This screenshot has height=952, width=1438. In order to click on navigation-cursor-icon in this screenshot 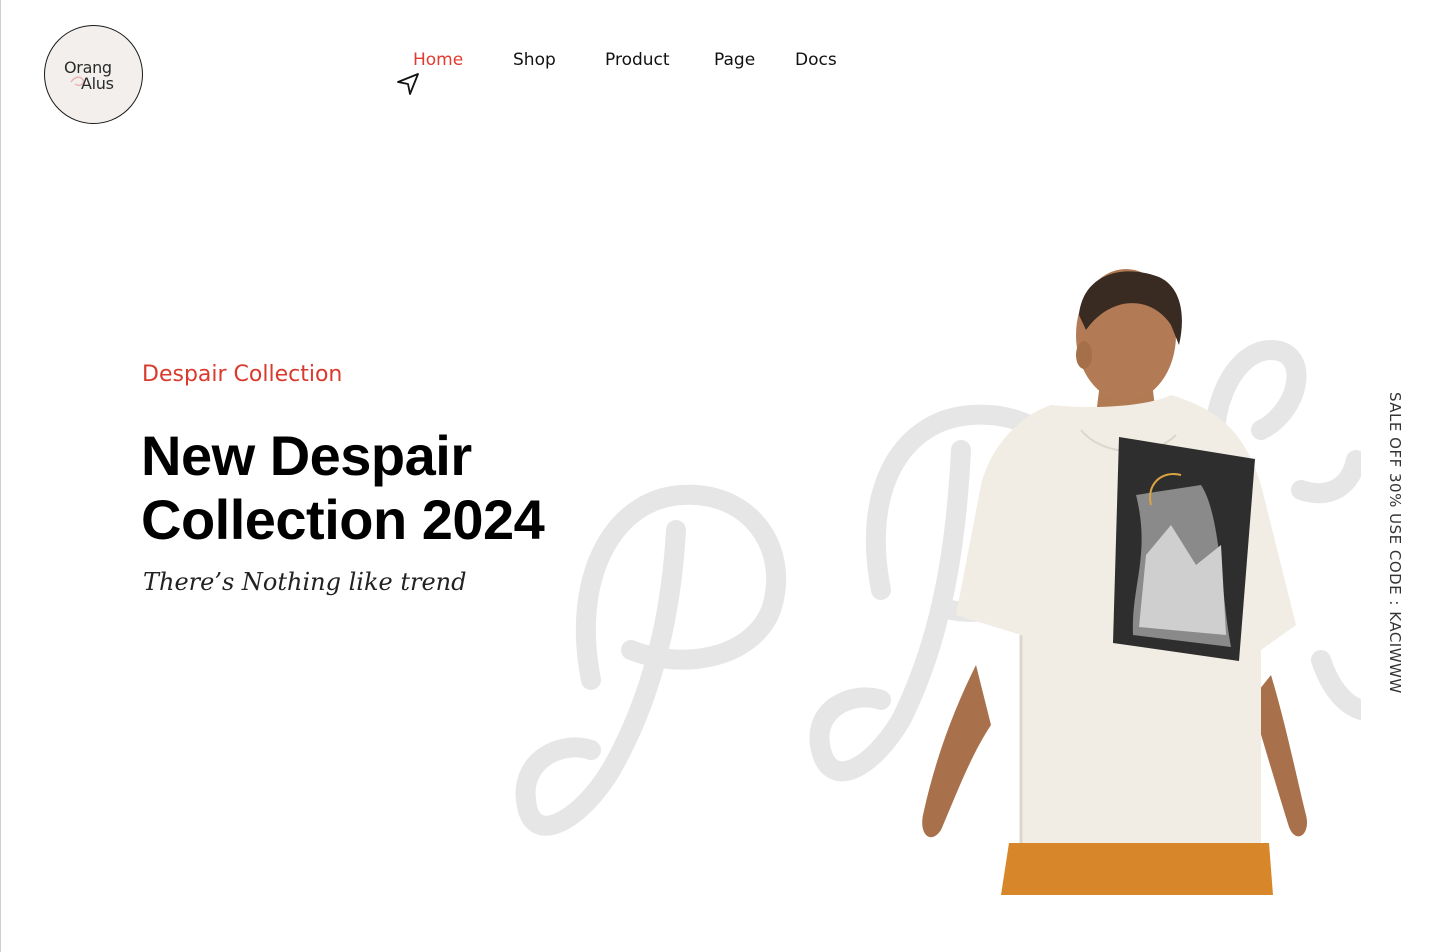, I will do `click(408, 84)`.